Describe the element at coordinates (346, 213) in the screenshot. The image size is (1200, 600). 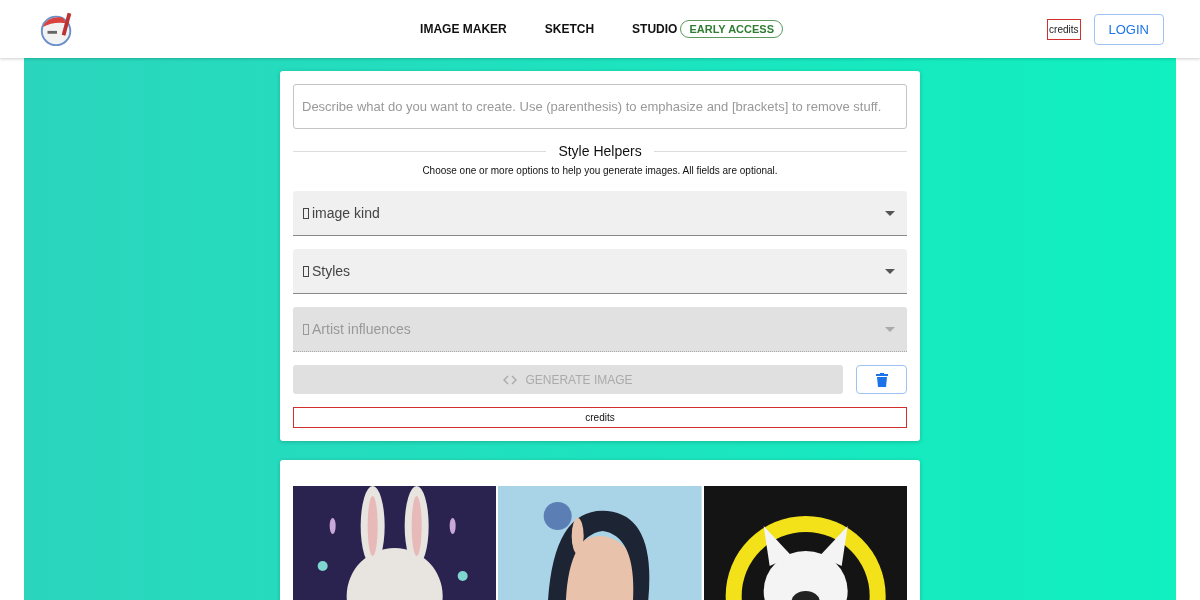
I see `select-label: image kind` at that location.